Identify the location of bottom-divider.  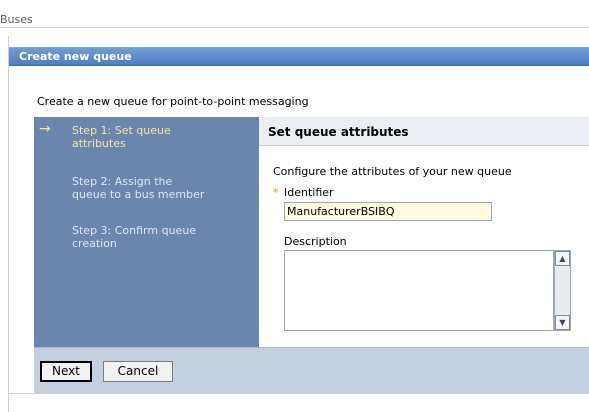
(299, 393).